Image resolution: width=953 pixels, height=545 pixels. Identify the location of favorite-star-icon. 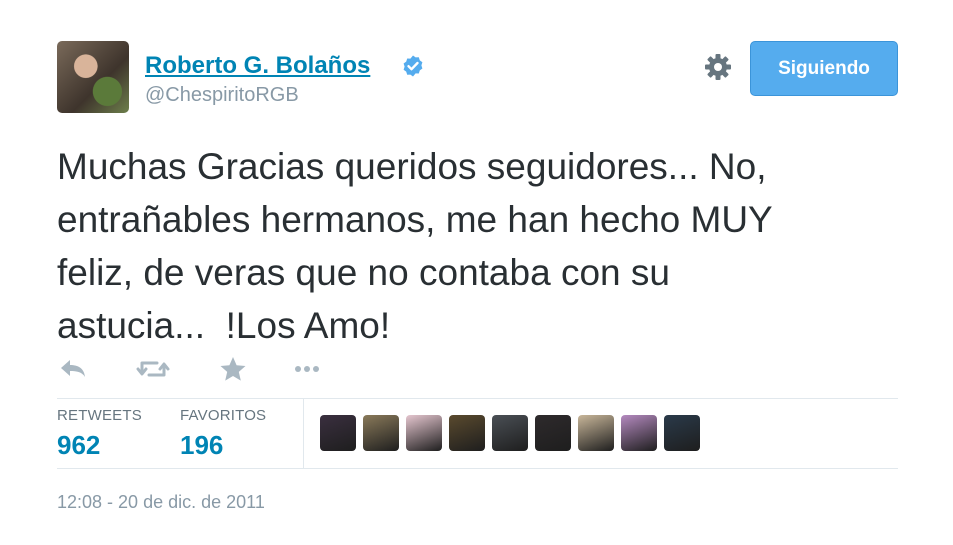
(233, 369).